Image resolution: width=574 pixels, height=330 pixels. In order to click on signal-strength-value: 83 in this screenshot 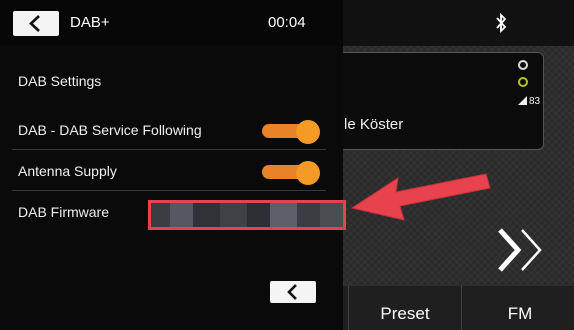, I will do `click(535, 101)`.